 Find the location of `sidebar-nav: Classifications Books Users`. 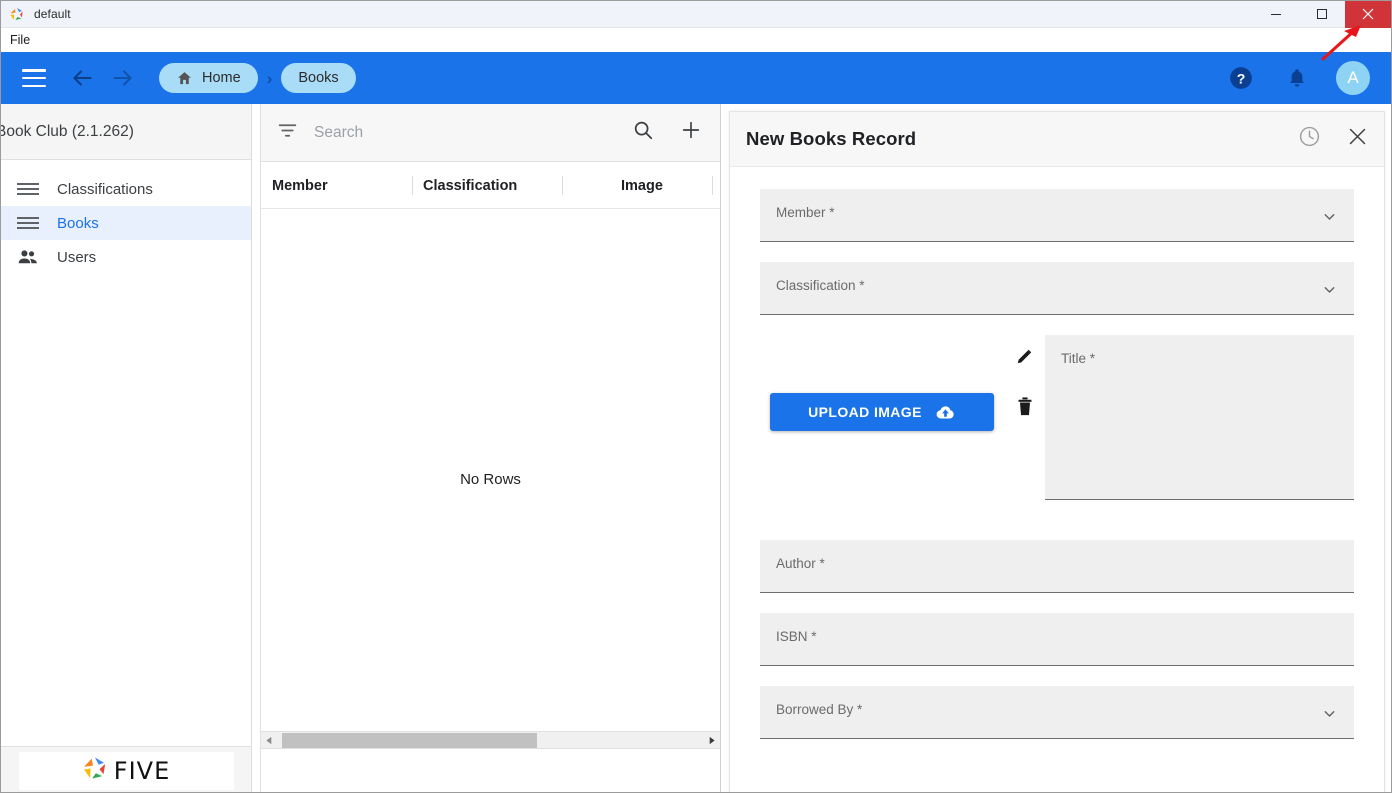

sidebar-nav: Classifications Books Users is located at coordinates (126, 217).